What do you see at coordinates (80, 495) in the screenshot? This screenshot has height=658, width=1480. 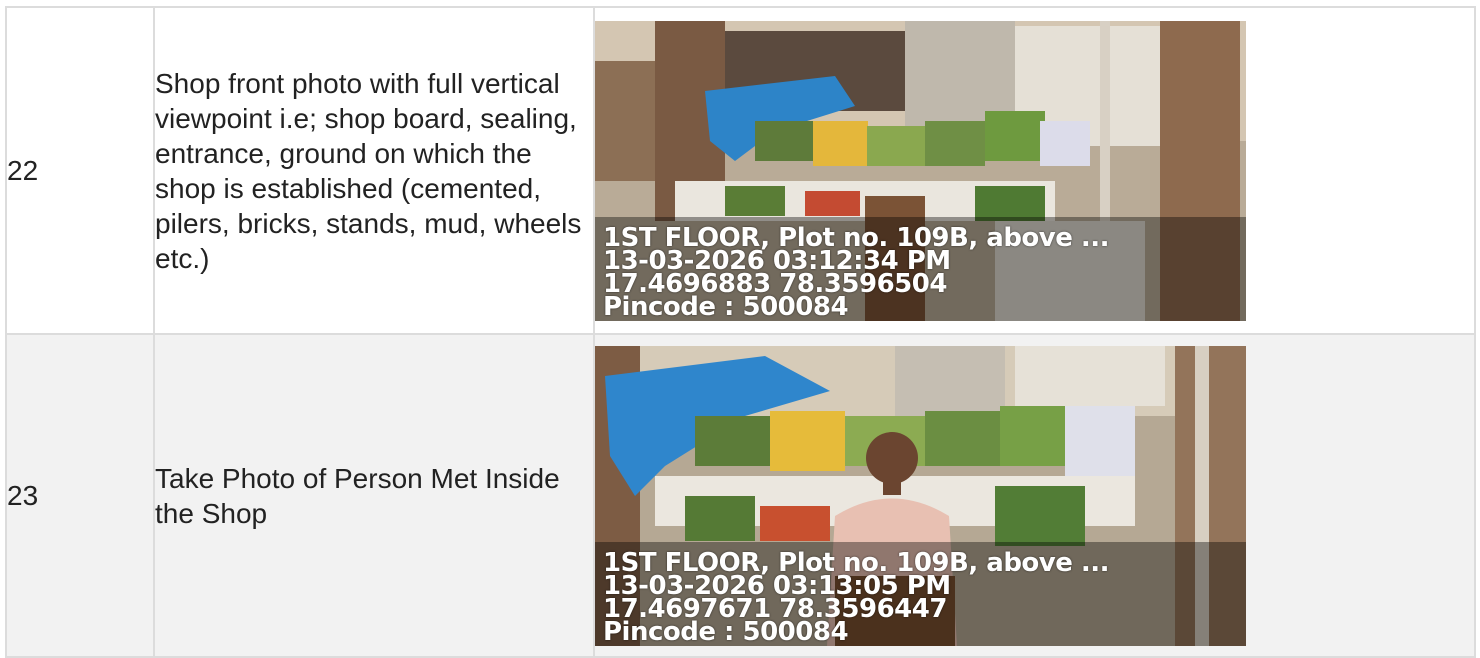 I see `serial-number: 23` at bounding box center [80, 495].